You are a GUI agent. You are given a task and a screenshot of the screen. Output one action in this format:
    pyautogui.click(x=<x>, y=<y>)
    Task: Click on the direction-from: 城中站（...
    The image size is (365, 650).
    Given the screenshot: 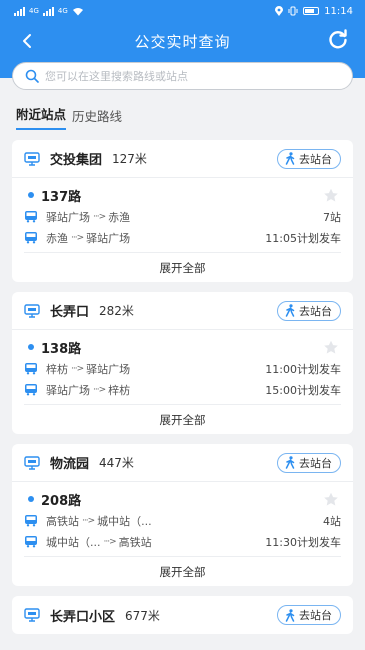 What is the action you would take?
    pyautogui.click(x=73, y=542)
    